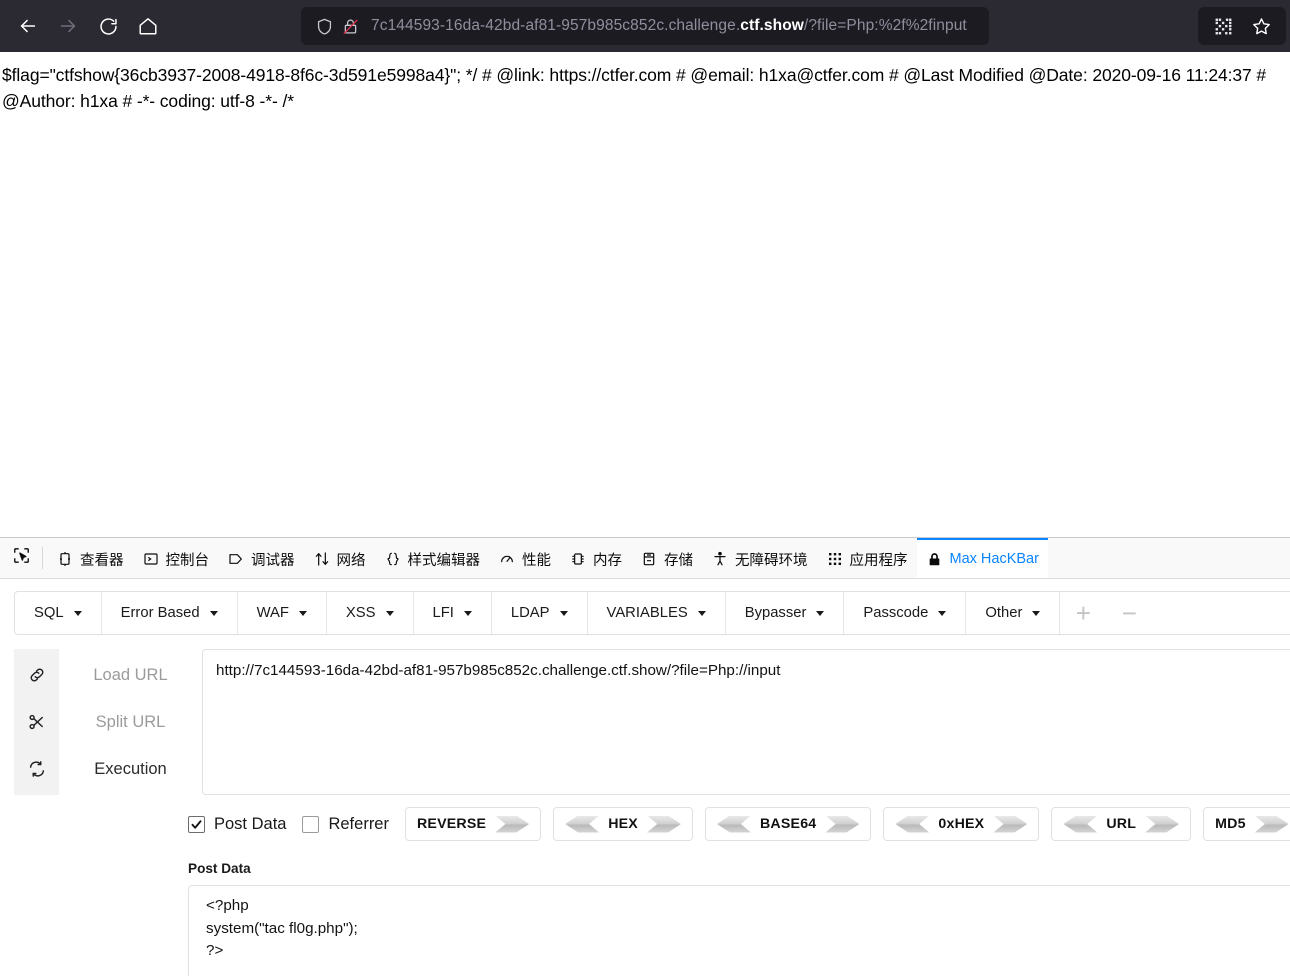 Image resolution: width=1290 pixels, height=976 pixels. I want to click on load-url-button: Load URL, so click(130, 675).